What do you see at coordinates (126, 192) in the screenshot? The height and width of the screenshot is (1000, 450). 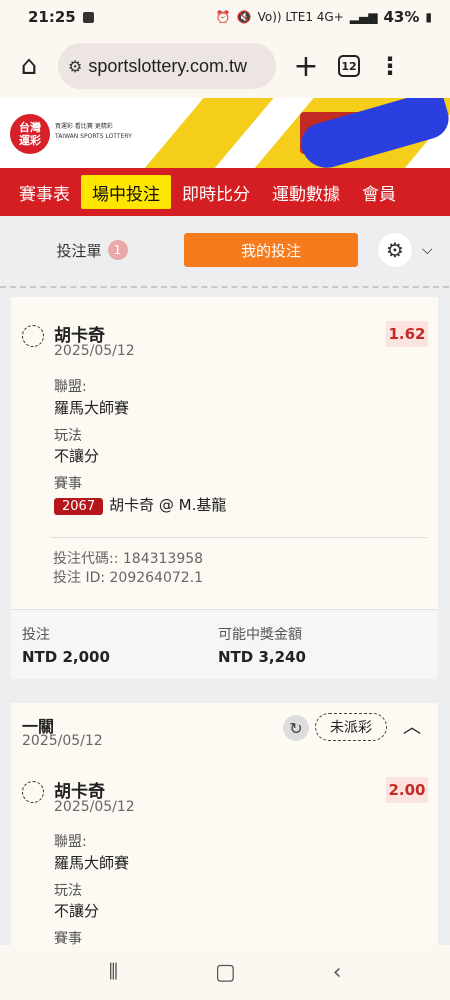 I see `nav-item-live-betting: 場中投注` at bounding box center [126, 192].